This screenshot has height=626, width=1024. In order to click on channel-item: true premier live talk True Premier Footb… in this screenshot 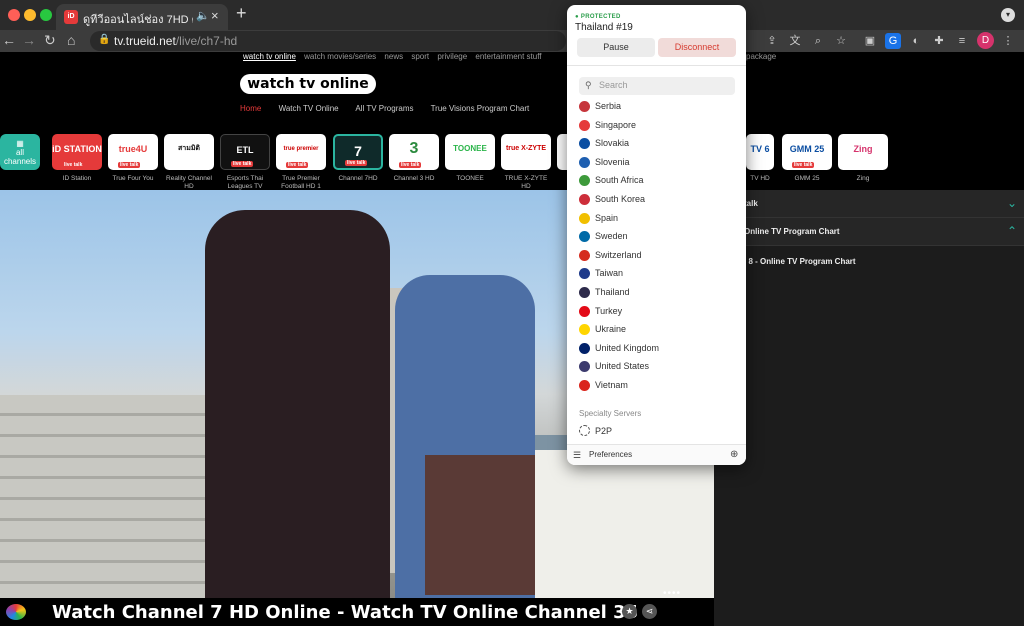, I will do `click(301, 162)`.